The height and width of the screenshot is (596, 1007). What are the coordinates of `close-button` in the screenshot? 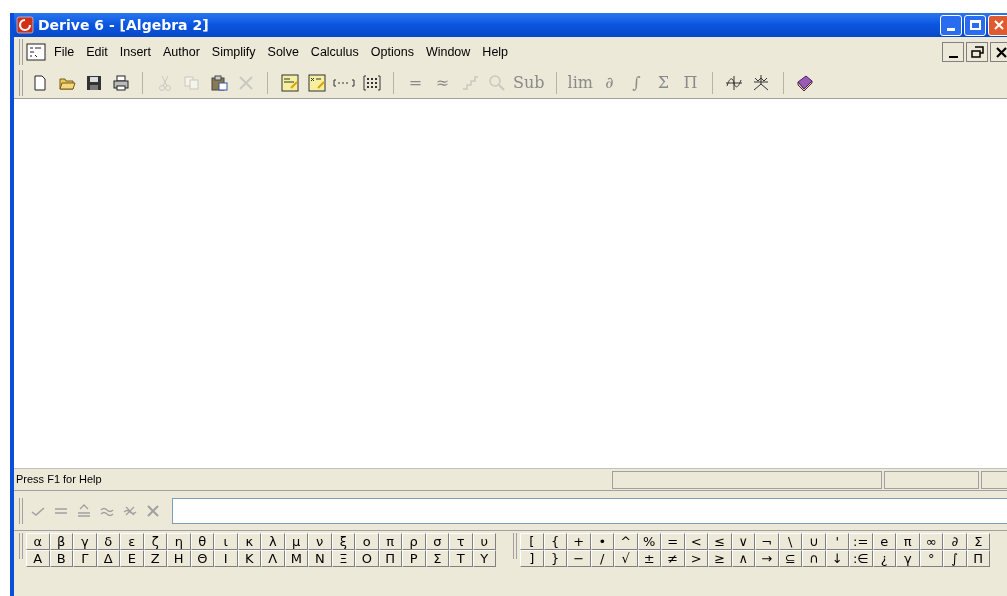 It's located at (997, 25).